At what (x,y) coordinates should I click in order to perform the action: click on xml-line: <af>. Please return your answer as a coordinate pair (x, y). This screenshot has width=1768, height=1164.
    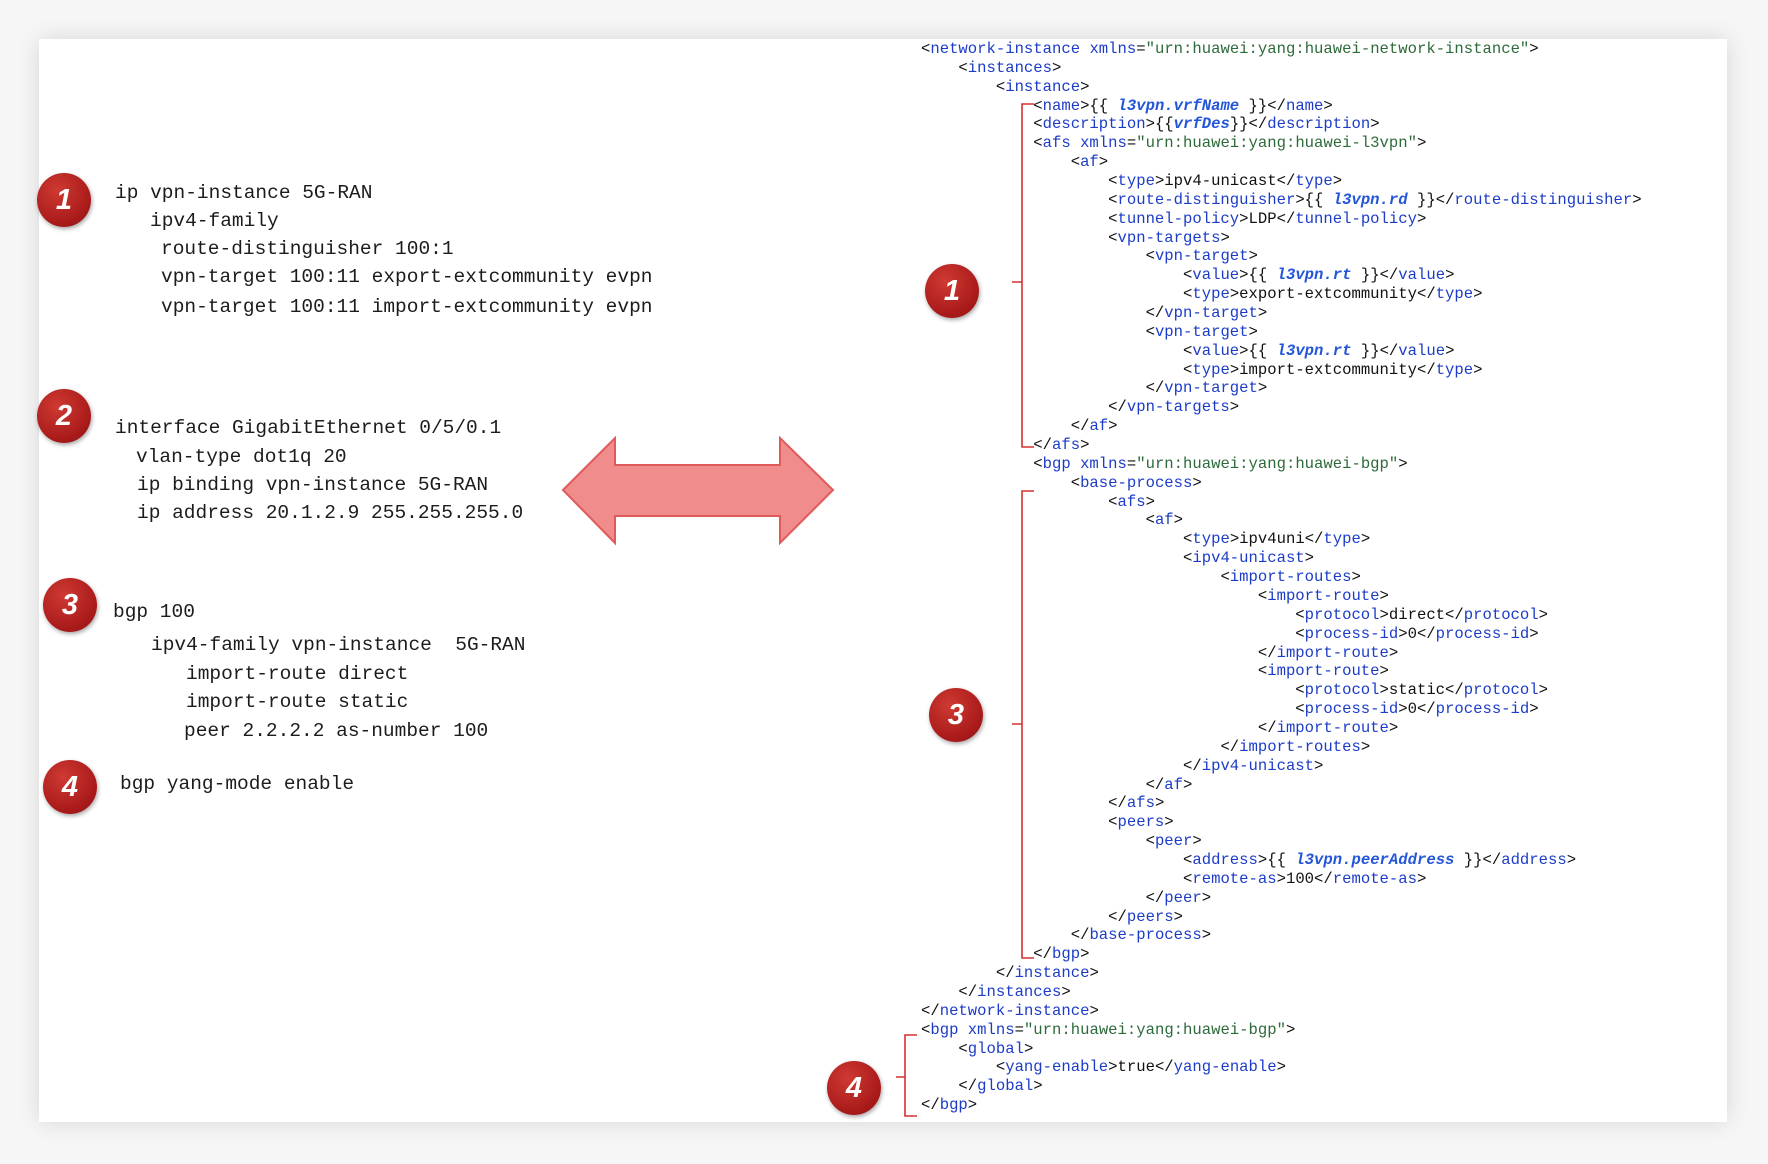
    Looking at the image, I should click on (1281, 520).